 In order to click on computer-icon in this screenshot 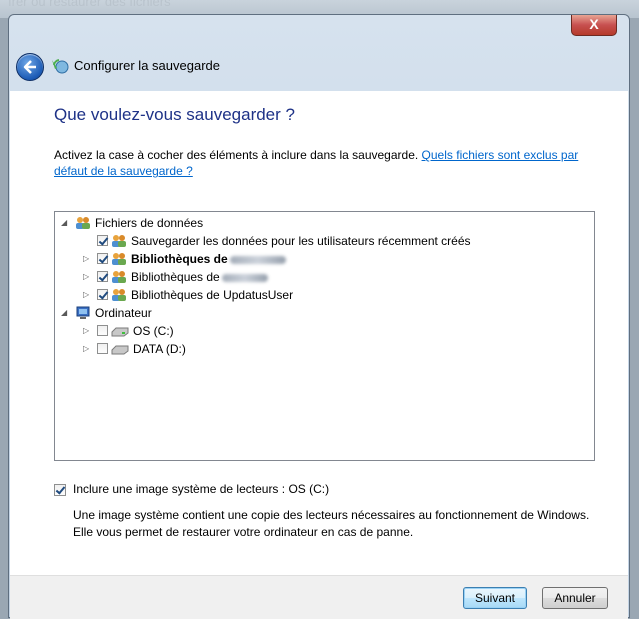, I will do `click(83, 312)`.